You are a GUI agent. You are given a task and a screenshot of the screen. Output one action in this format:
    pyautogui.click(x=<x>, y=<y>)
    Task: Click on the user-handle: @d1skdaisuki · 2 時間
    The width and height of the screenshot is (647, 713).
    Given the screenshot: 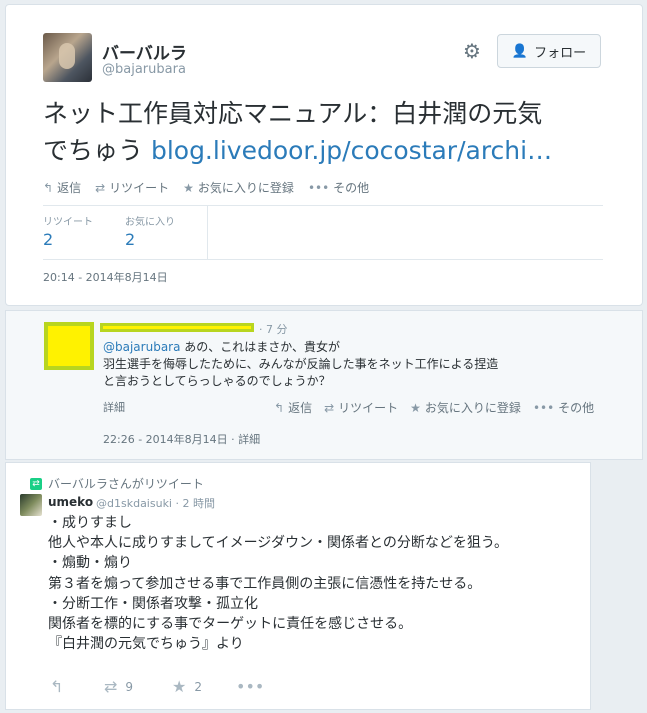 What is the action you would take?
    pyautogui.click(x=155, y=503)
    